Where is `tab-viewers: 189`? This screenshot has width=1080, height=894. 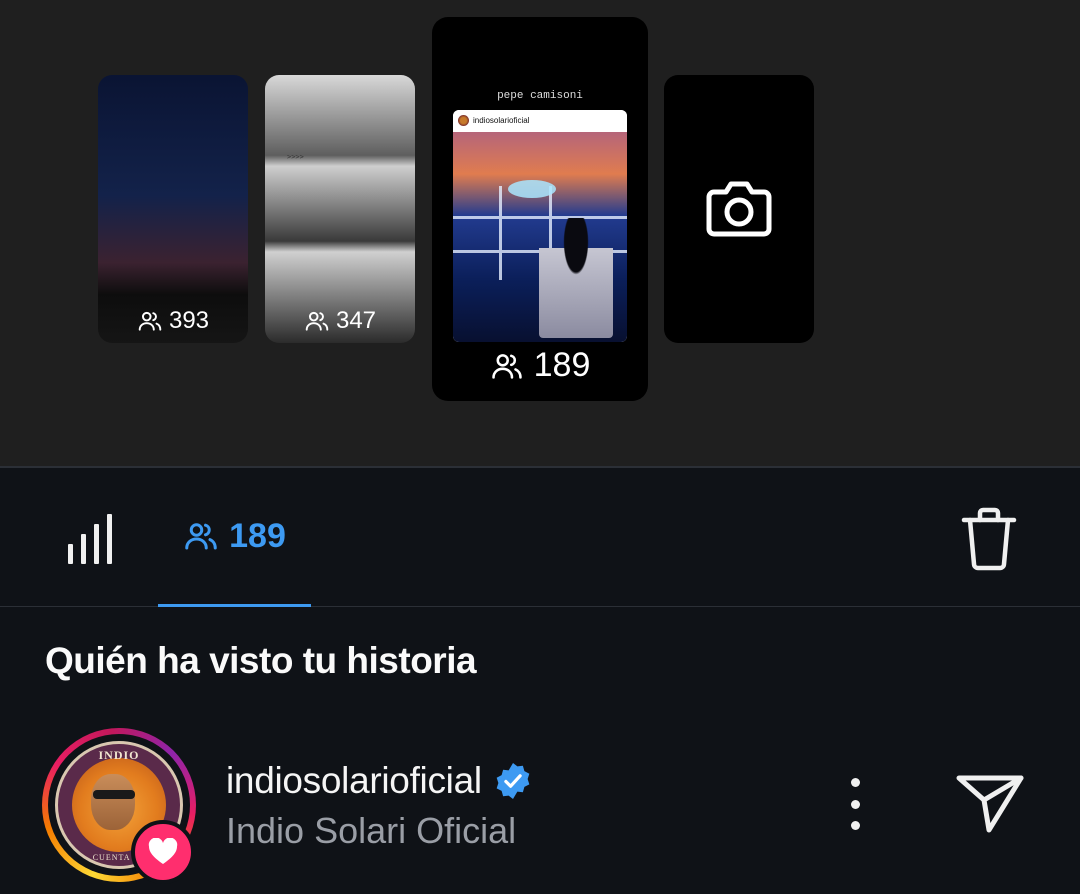 tab-viewers: 189 is located at coordinates (234, 536).